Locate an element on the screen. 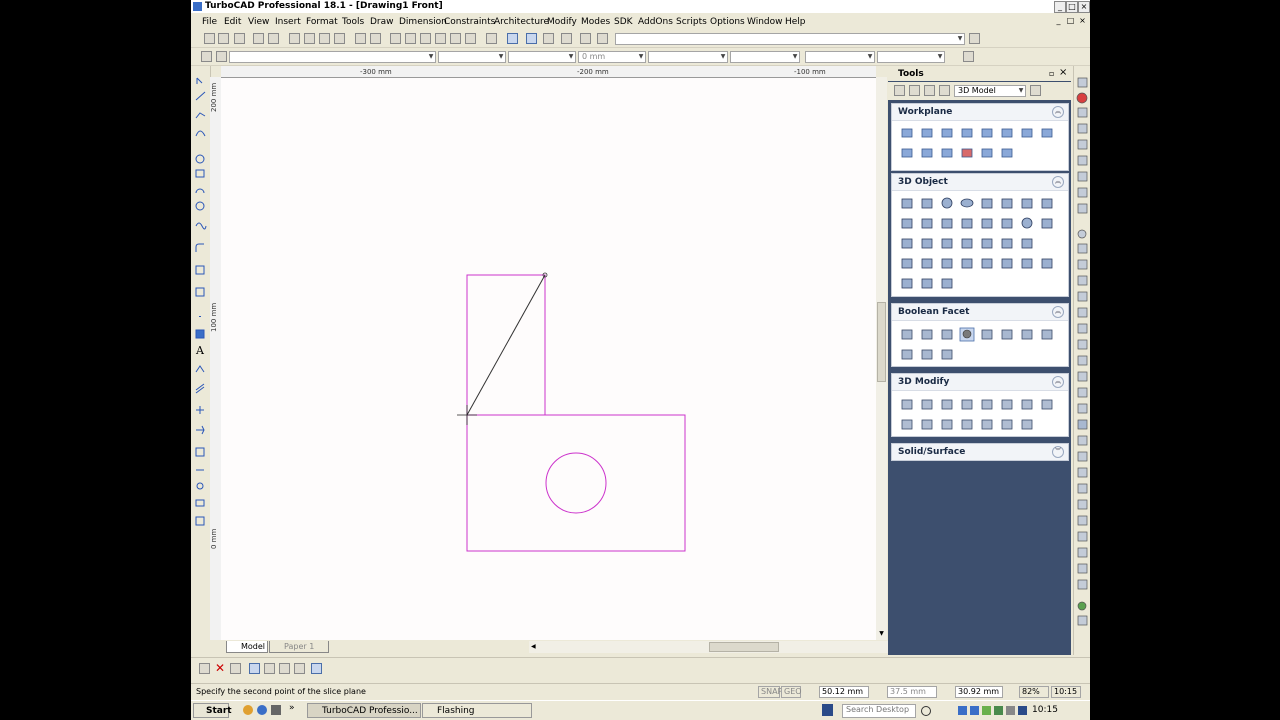 The width and height of the screenshot is (1280, 720). mdi-close-button: × is located at coordinates (1082, 20).